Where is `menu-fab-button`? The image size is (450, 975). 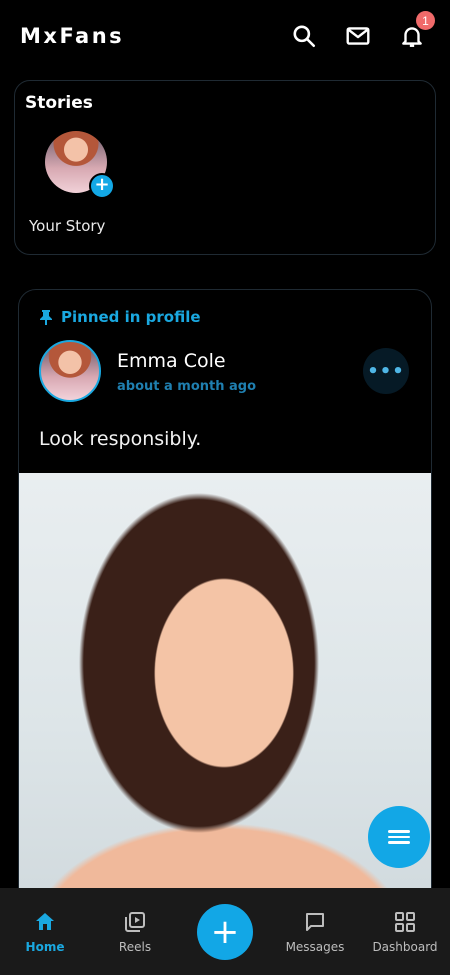
menu-fab-button is located at coordinates (399, 837).